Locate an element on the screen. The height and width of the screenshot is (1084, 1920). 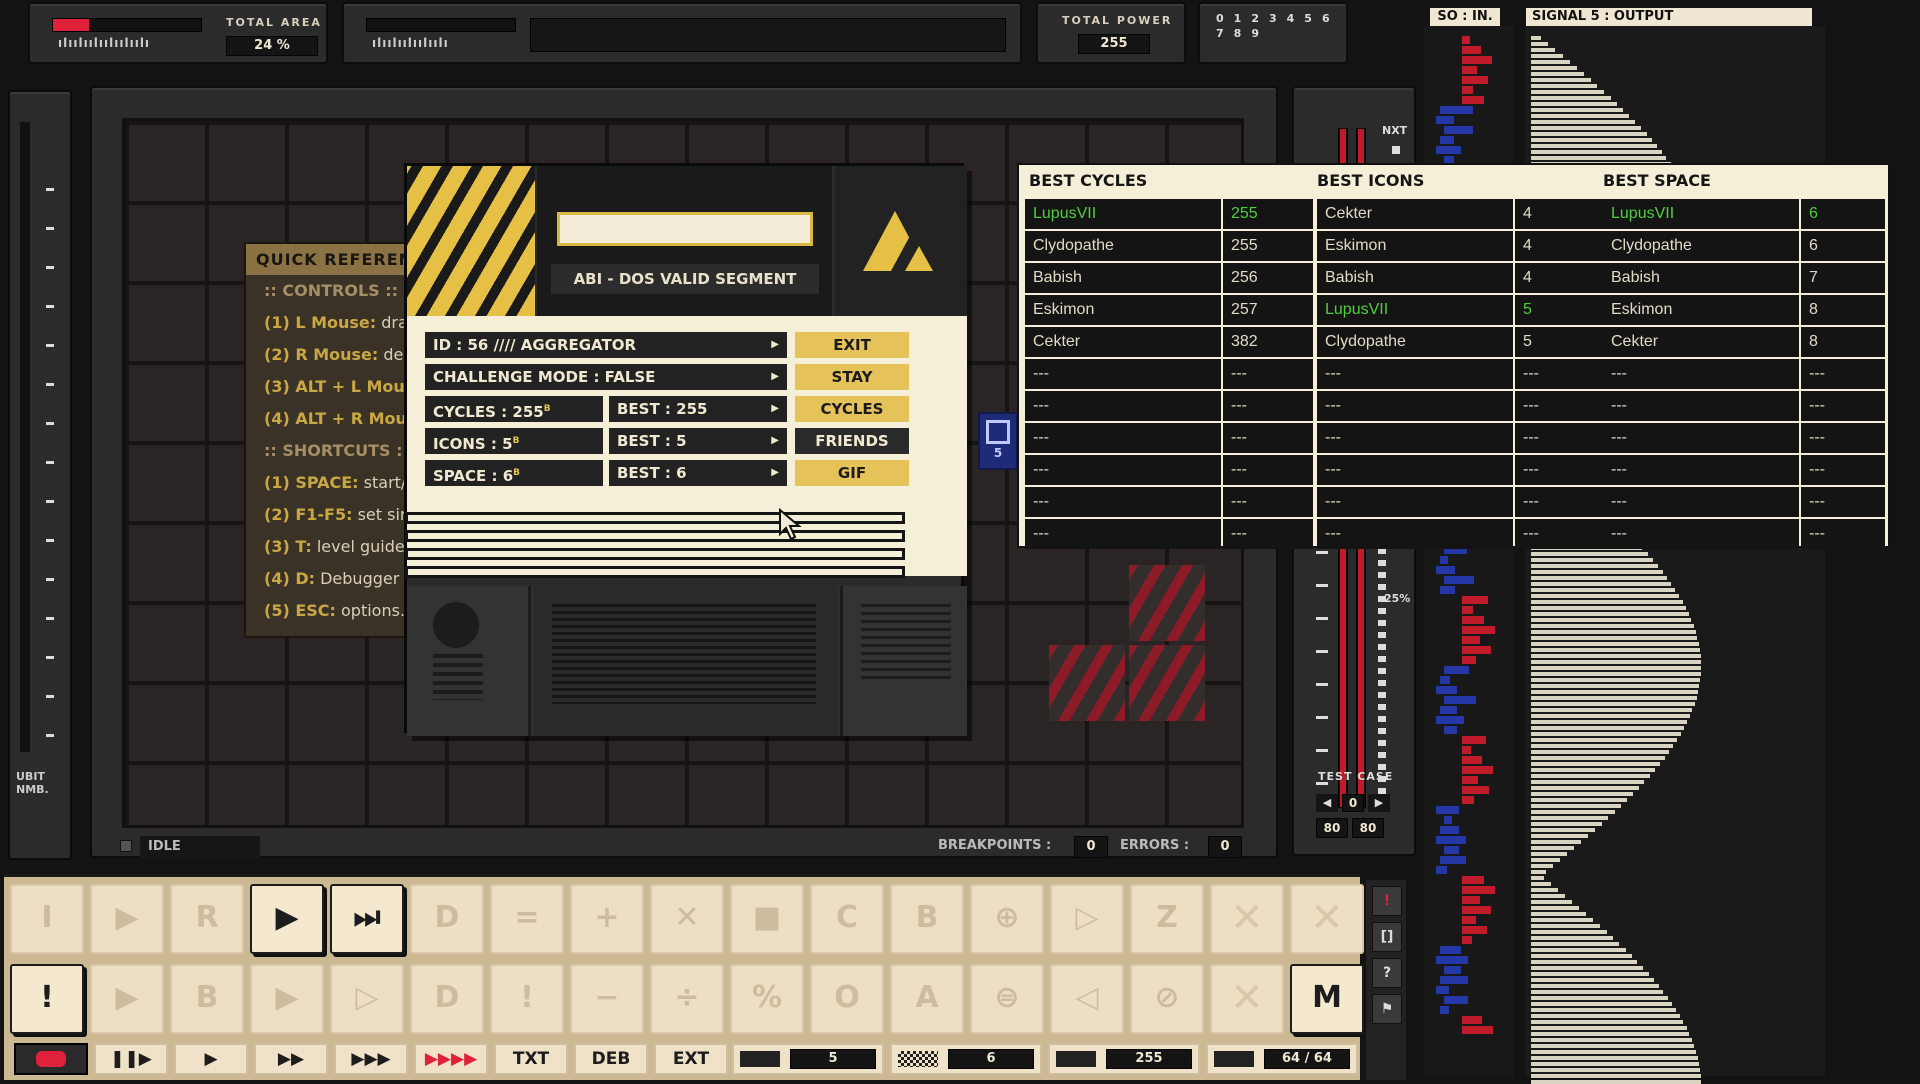
space-best-row: BEST : 6 ▶ is located at coordinates (698, 473).